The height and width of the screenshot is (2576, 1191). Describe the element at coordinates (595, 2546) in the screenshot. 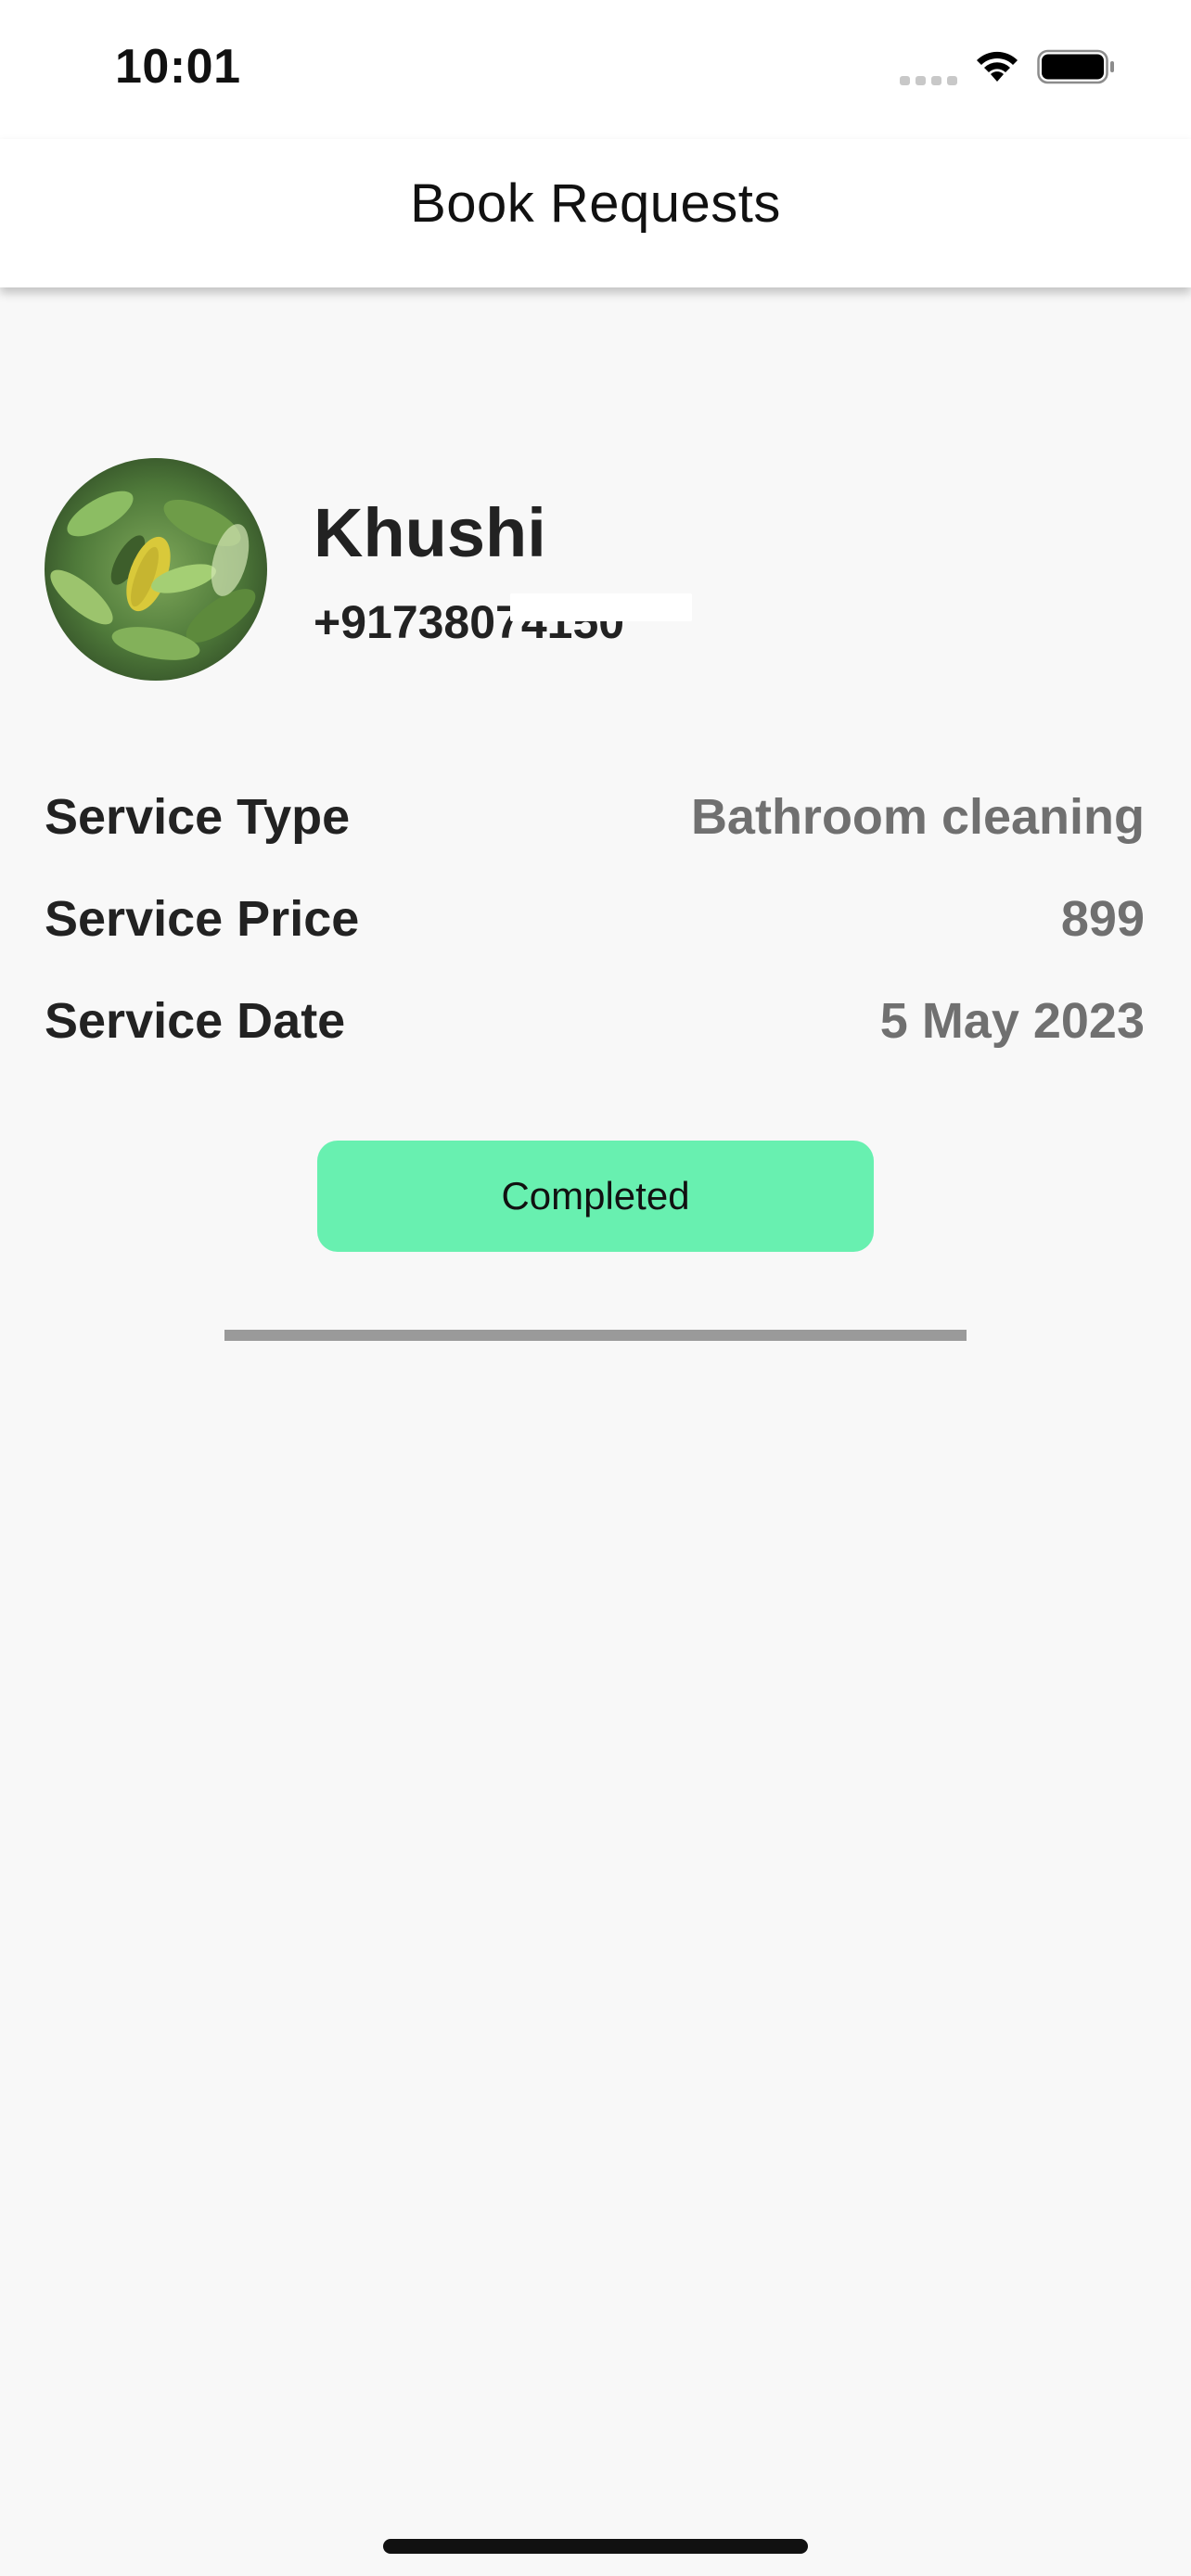

I see `home-indicator` at that location.